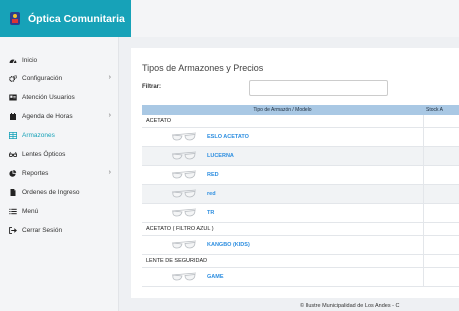 The height and width of the screenshot is (311, 459). I want to click on sidebar-item-menu: Menú, so click(59, 211).